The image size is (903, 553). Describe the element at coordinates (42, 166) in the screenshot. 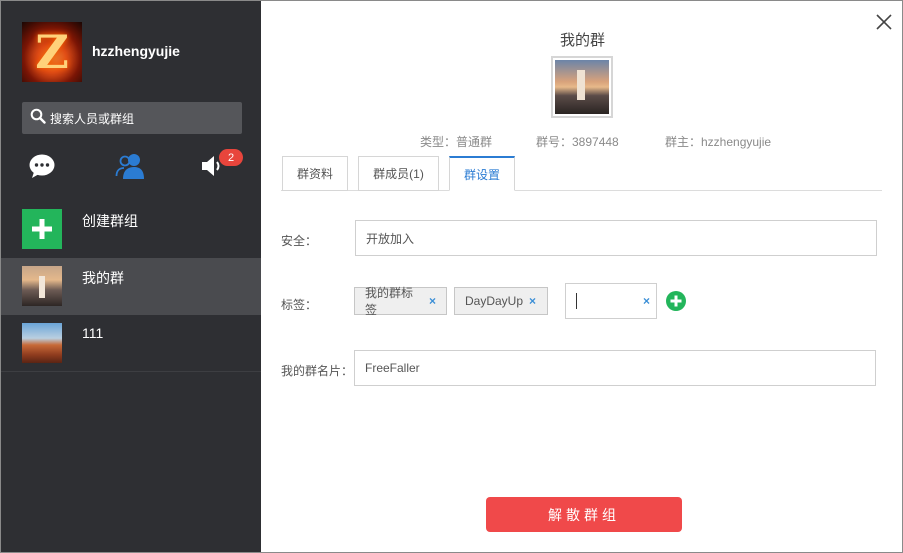

I see `chat-bubble-icon` at that location.